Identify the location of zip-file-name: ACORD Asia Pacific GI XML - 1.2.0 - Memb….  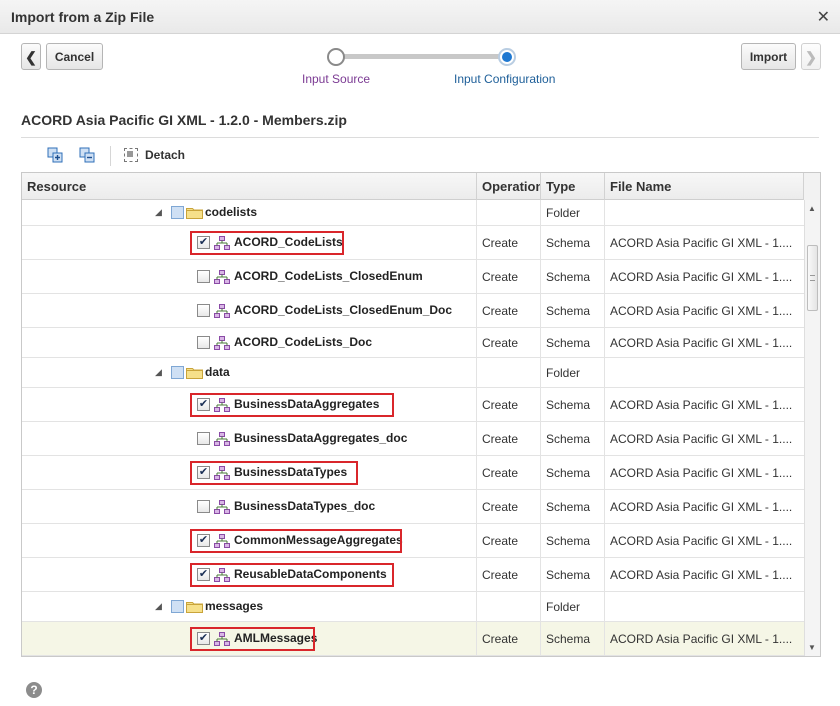
(184, 120).